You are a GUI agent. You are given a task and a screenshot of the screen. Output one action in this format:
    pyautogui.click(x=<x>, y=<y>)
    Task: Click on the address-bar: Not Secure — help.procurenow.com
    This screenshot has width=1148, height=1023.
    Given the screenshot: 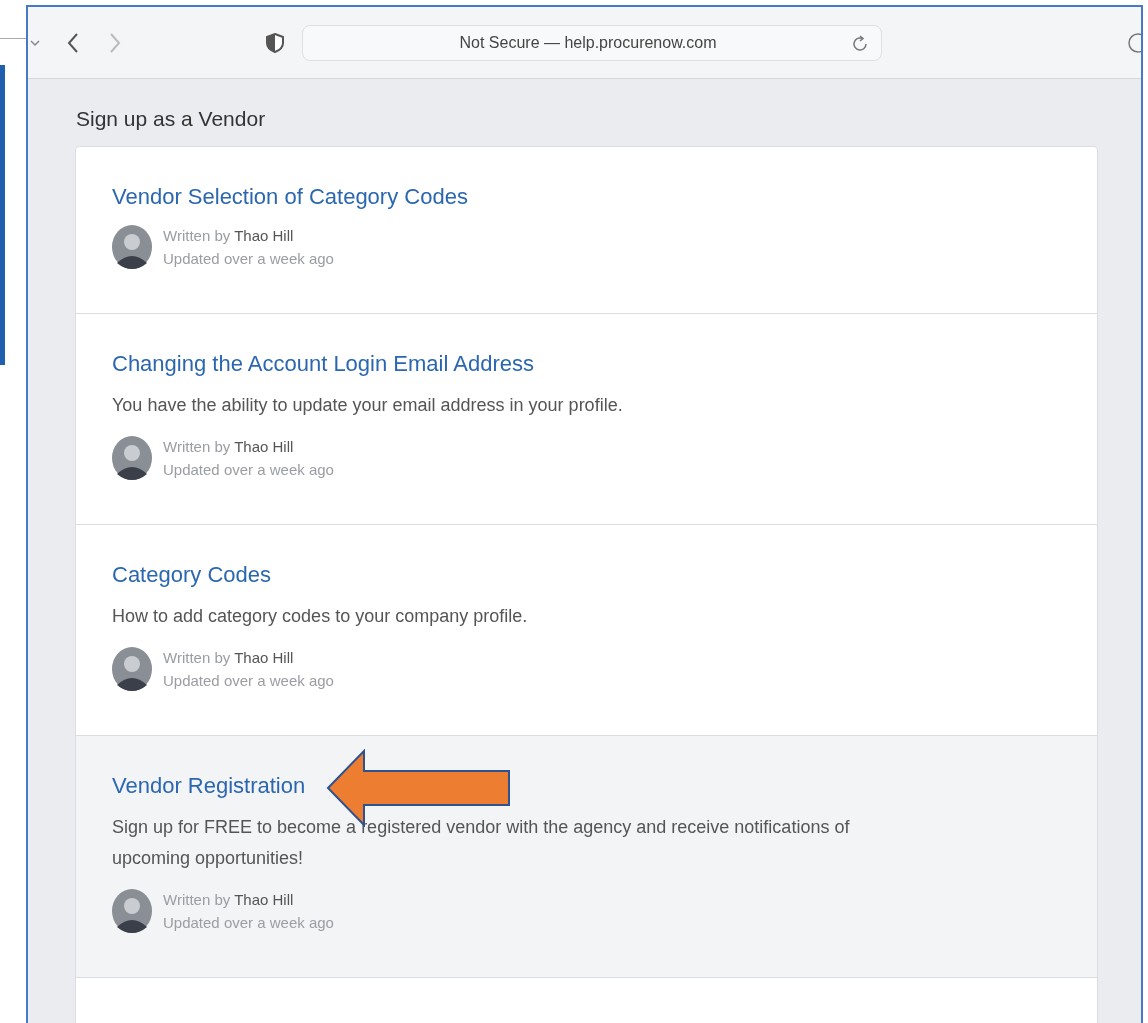 What is the action you would take?
    pyautogui.click(x=592, y=42)
    